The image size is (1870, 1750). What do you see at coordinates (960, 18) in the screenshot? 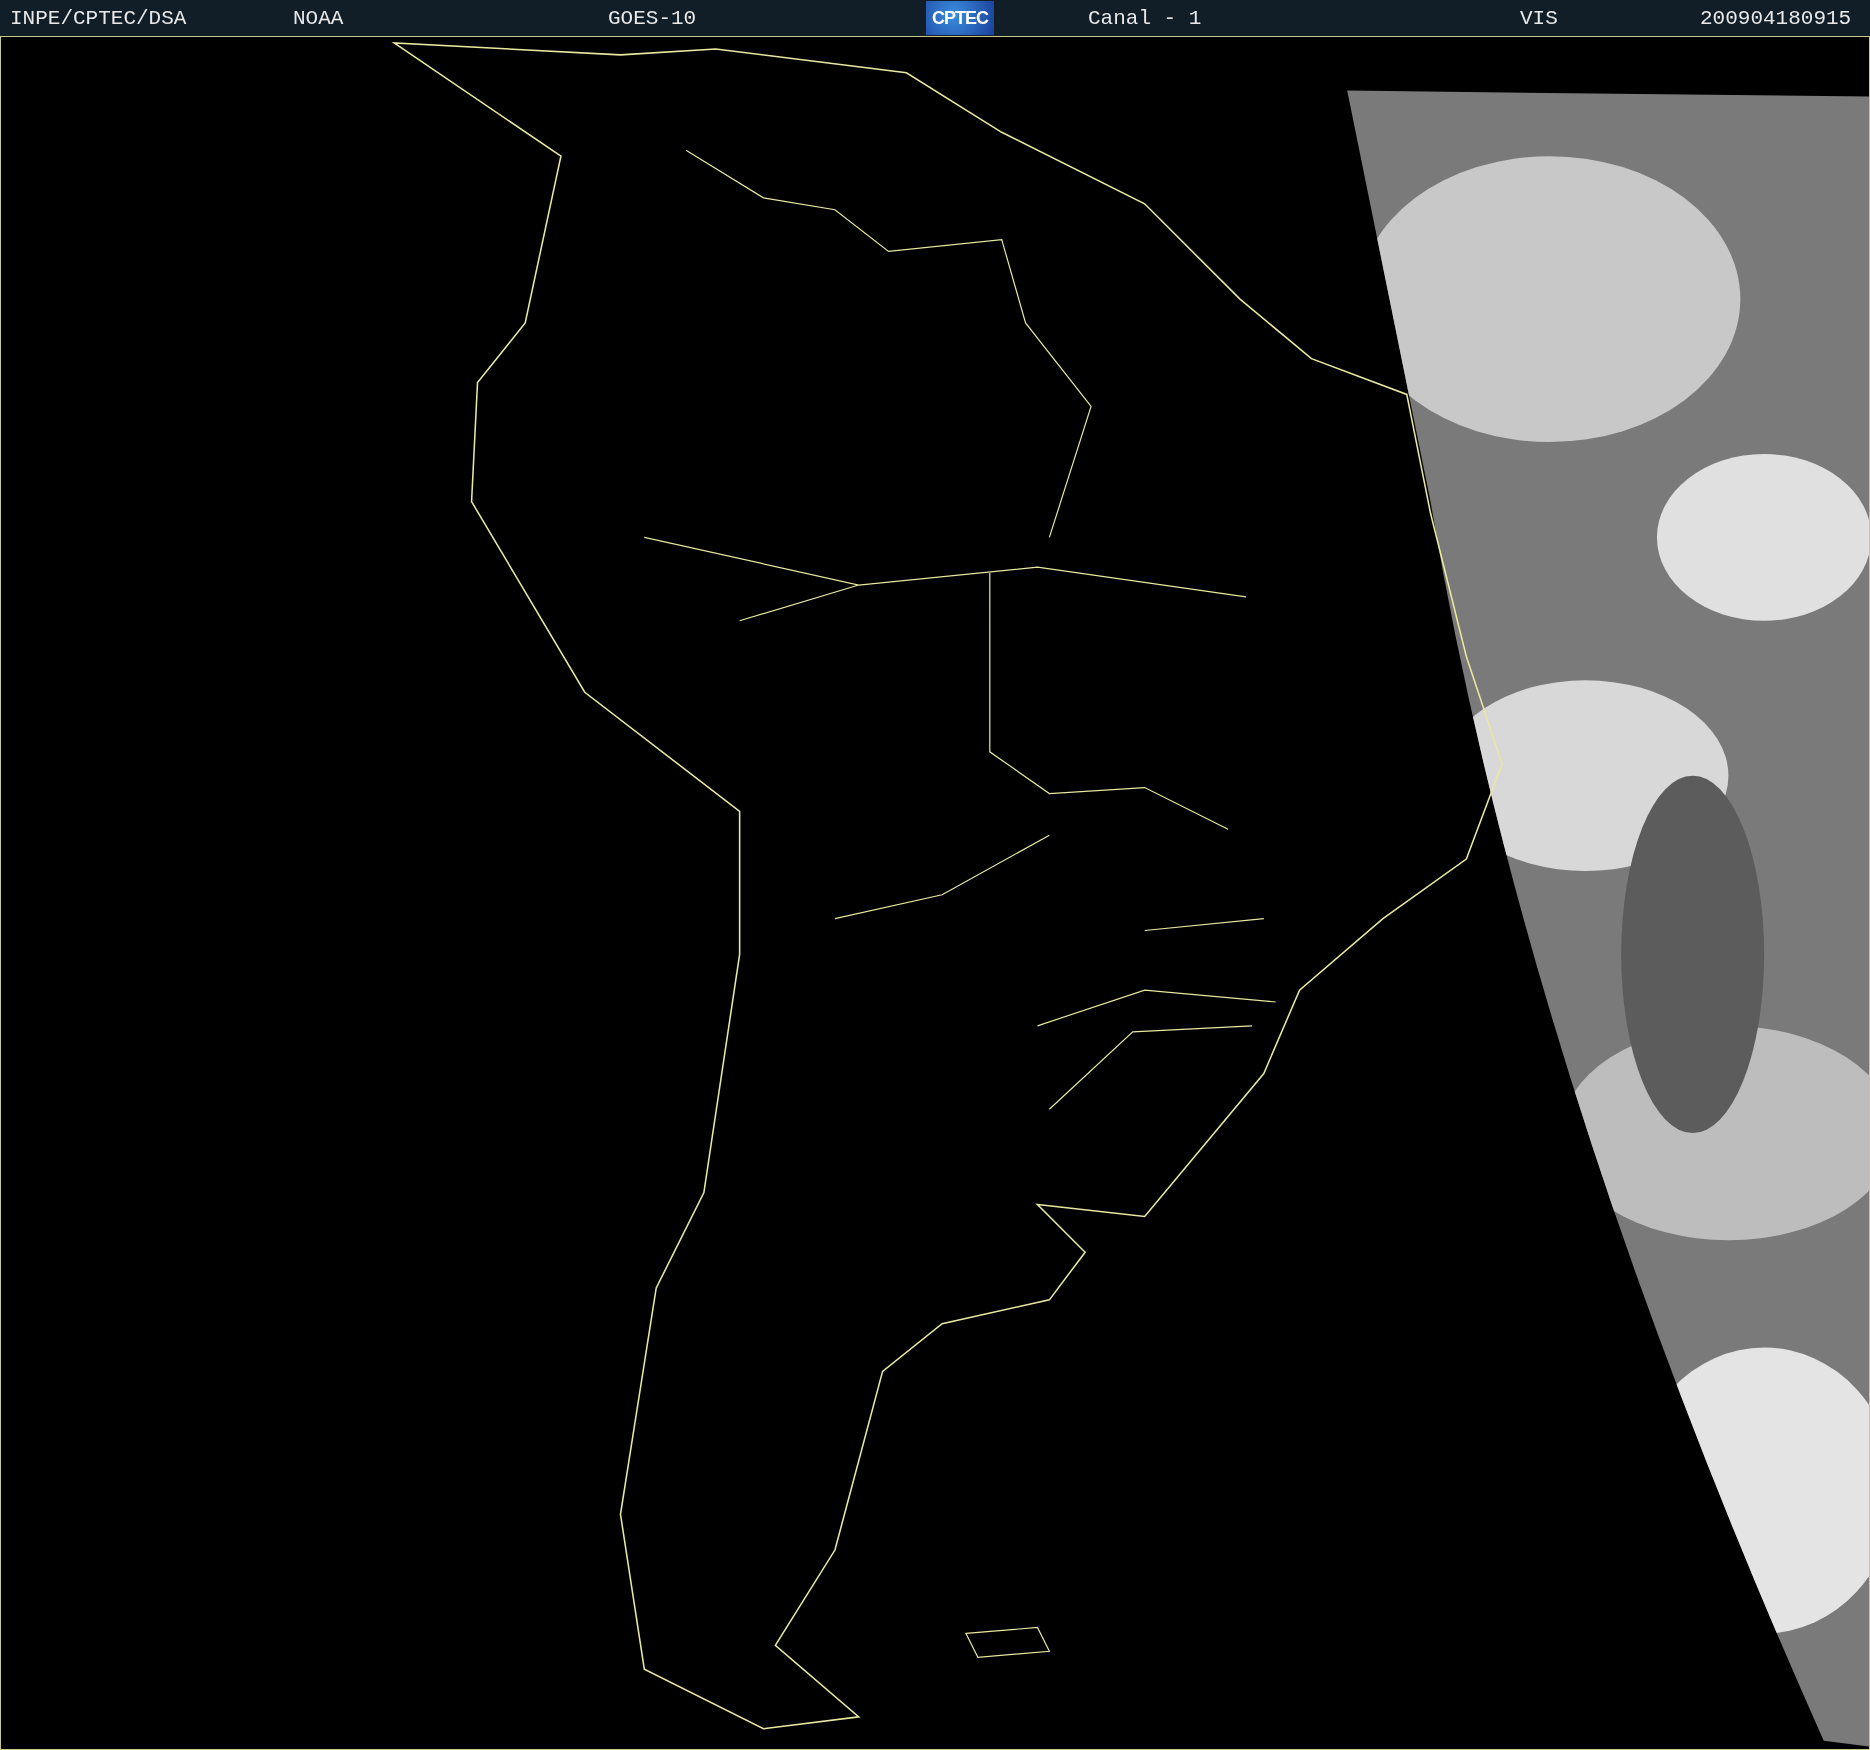
I see `agency-logo: CPTEC` at bounding box center [960, 18].